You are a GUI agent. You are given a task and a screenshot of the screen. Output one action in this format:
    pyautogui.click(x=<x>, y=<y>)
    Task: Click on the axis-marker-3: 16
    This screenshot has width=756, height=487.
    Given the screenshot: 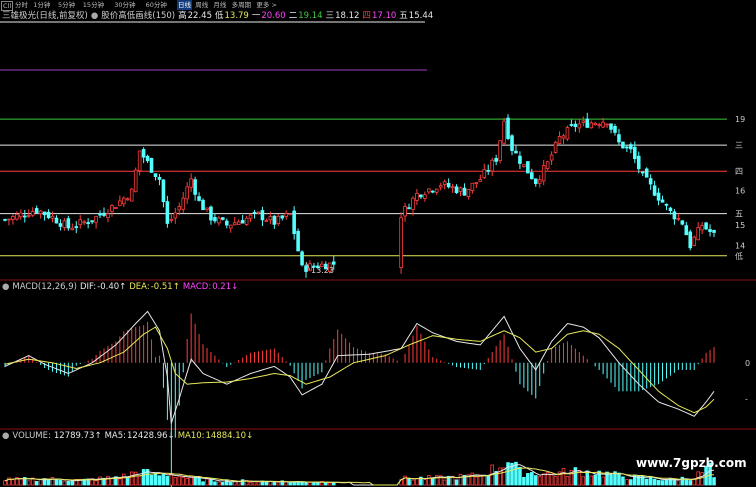 What is the action you would take?
    pyautogui.click(x=740, y=190)
    